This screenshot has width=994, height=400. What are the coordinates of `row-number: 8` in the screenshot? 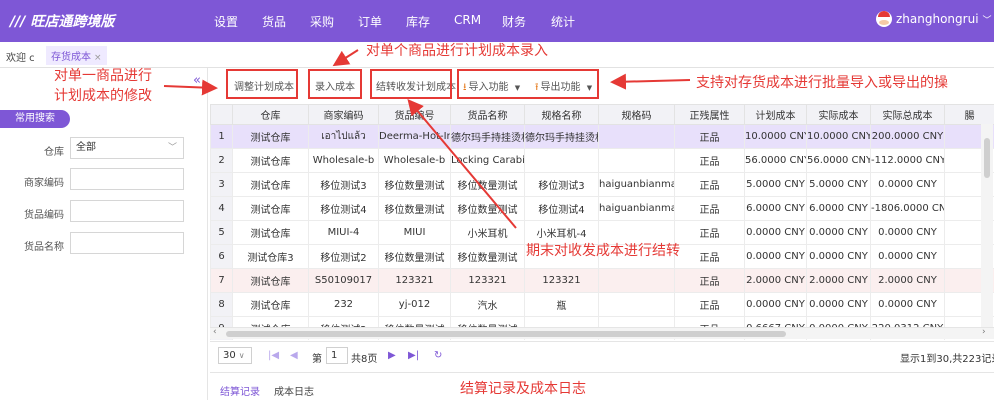 It's located at (221, 304).